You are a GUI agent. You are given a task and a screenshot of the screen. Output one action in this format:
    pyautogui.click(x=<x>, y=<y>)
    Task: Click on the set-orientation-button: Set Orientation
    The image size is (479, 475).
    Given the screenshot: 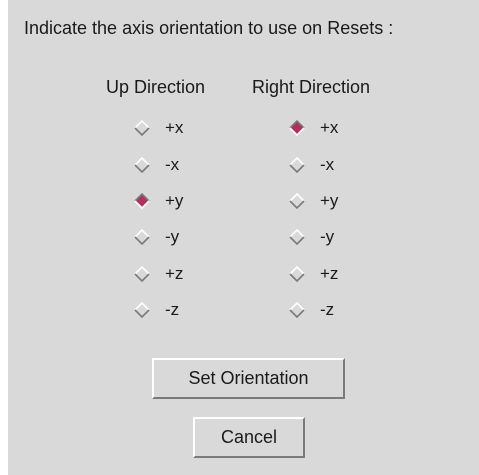 What is the action you would take?
    pyautogui.click(x=248, y=378)
    